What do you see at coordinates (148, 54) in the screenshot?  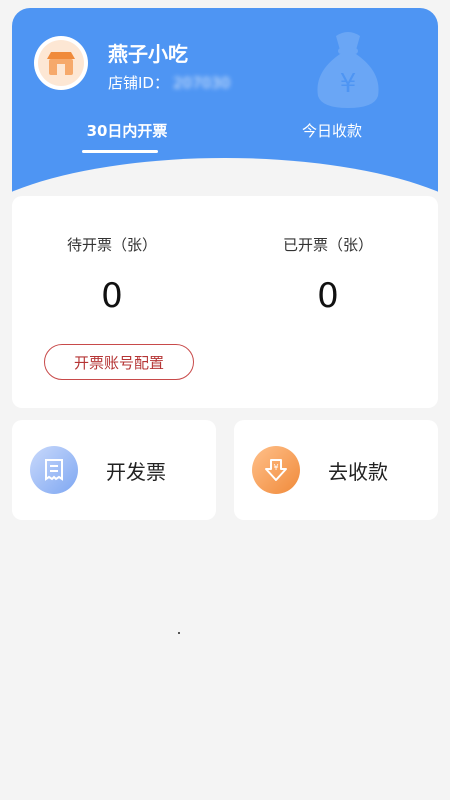 I see `shop-name: 燕子小吃` at bounding box center [148, 54].